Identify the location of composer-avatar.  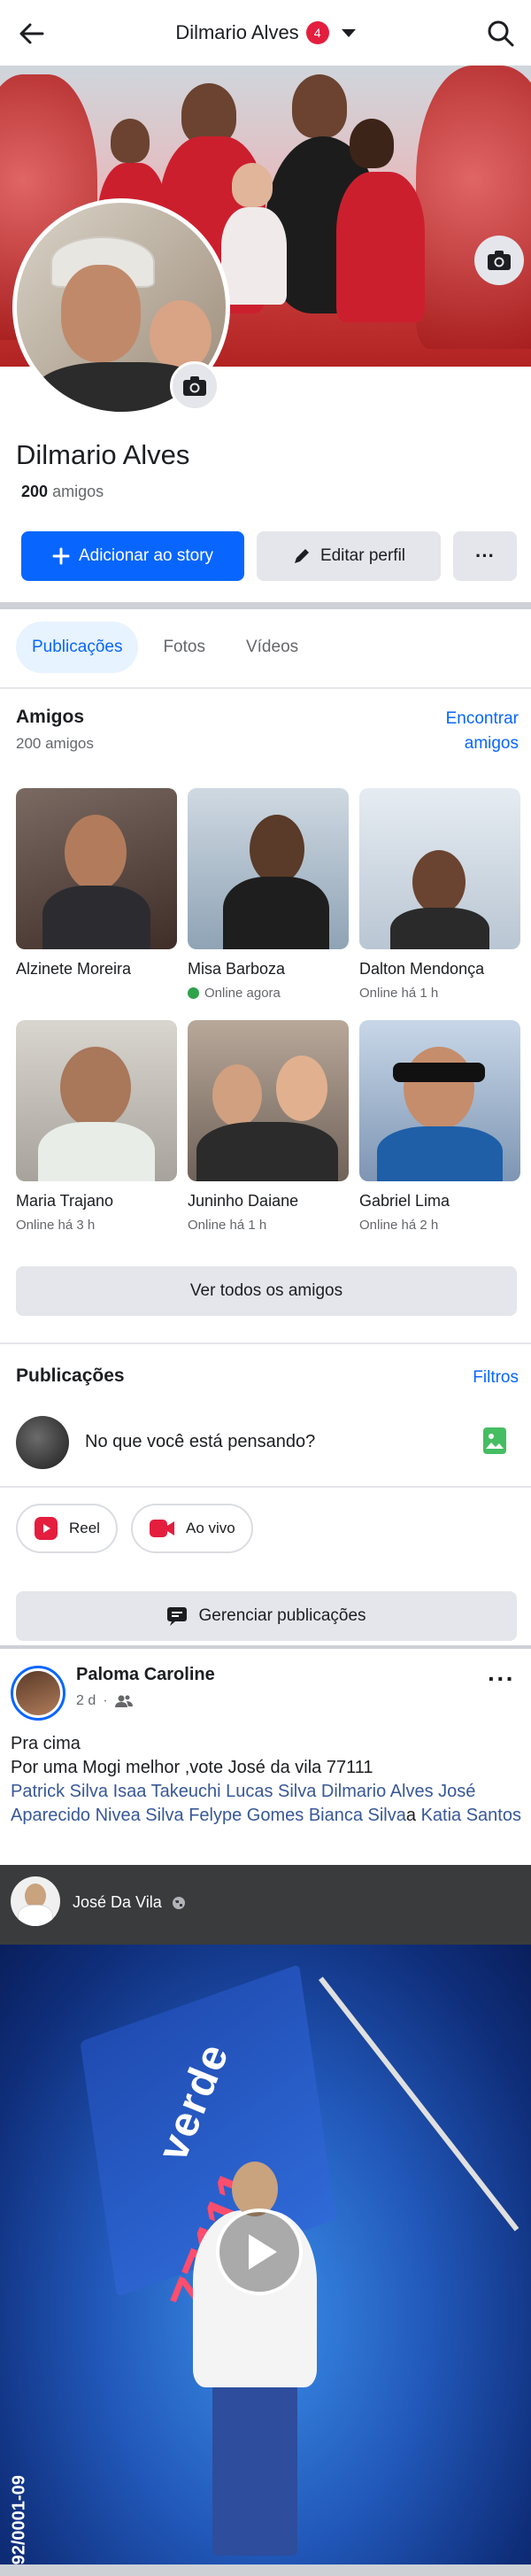
(42, 1442).